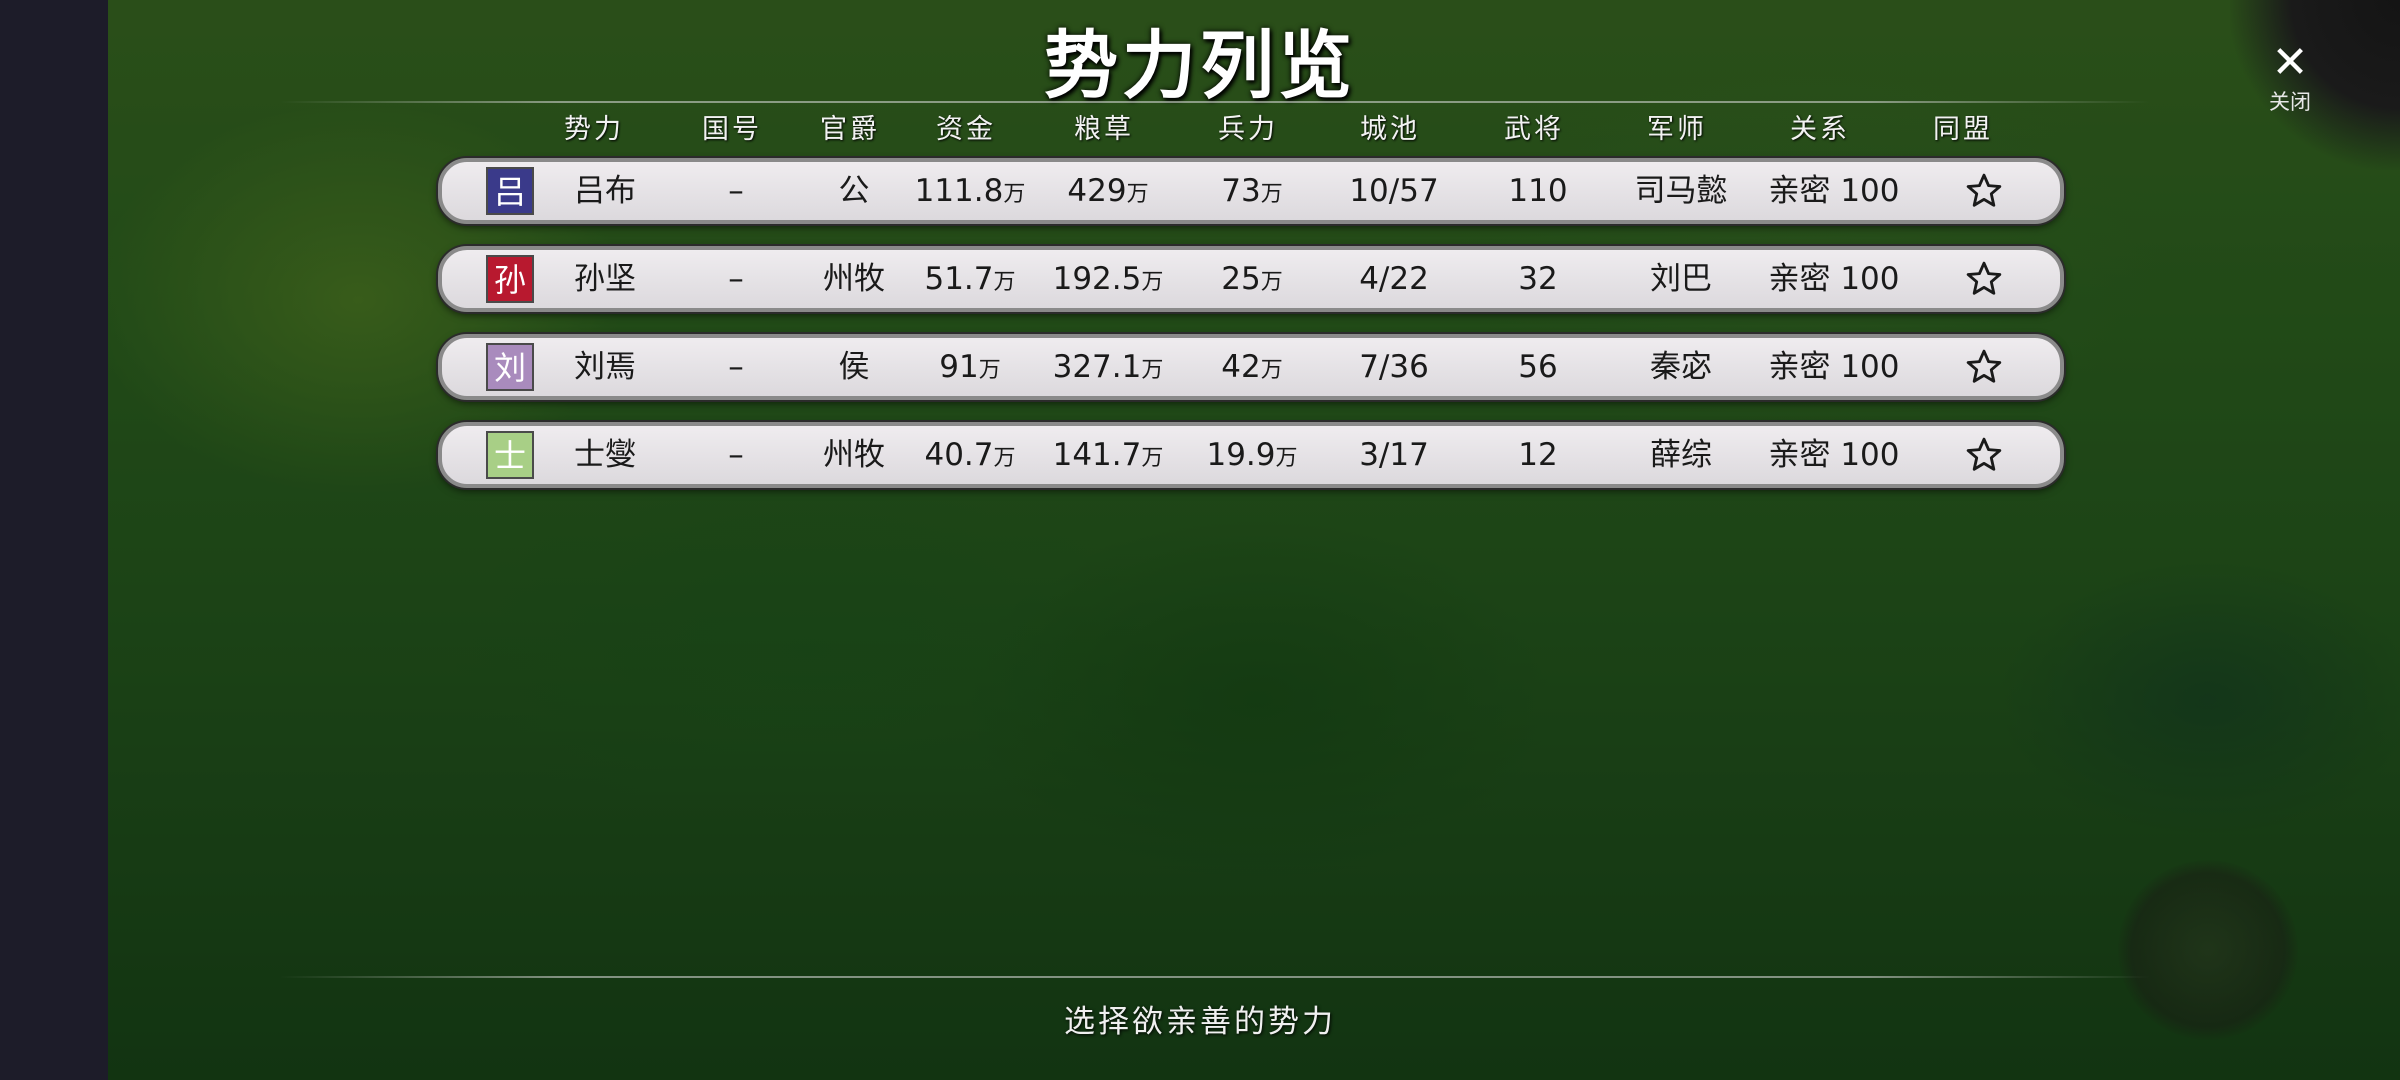 This screenshot has width=2400, height=1080. What do you see at coordinates (1820, 129) in the screenshot?
I see `header-relation: 关系` at bounding box center [1820, 129].